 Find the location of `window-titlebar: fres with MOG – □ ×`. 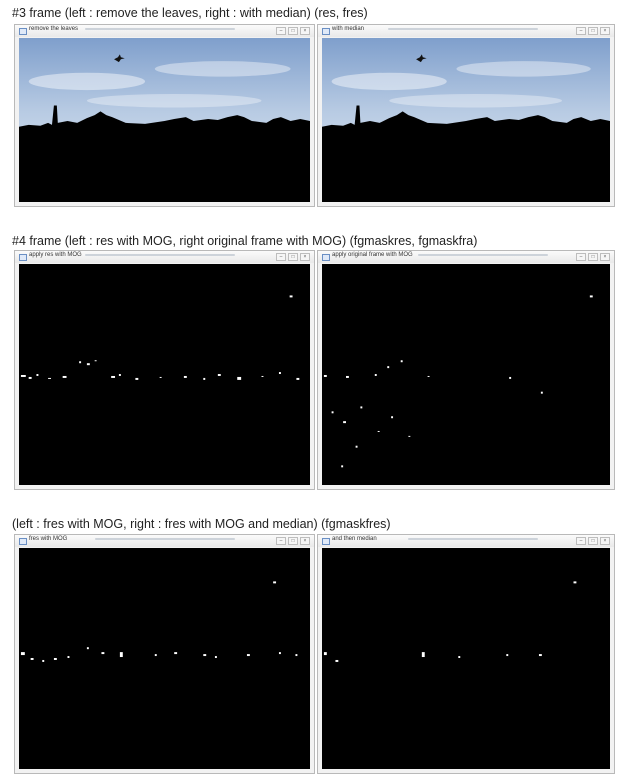

window-titlebar: fres with MOG – □ × is located at coordinates (164, 541).